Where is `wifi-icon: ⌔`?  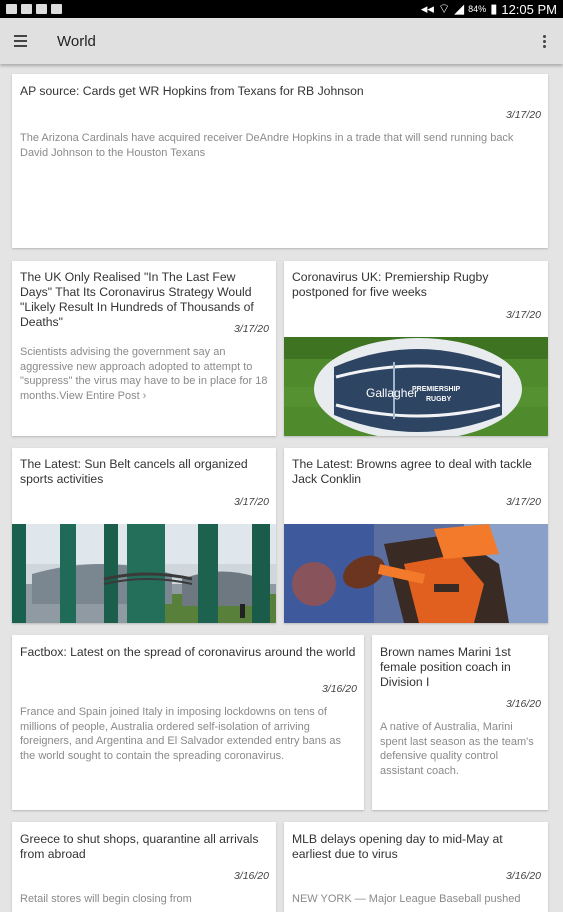
wifi-icon: ⌔ is located at coordinates (444, 8).